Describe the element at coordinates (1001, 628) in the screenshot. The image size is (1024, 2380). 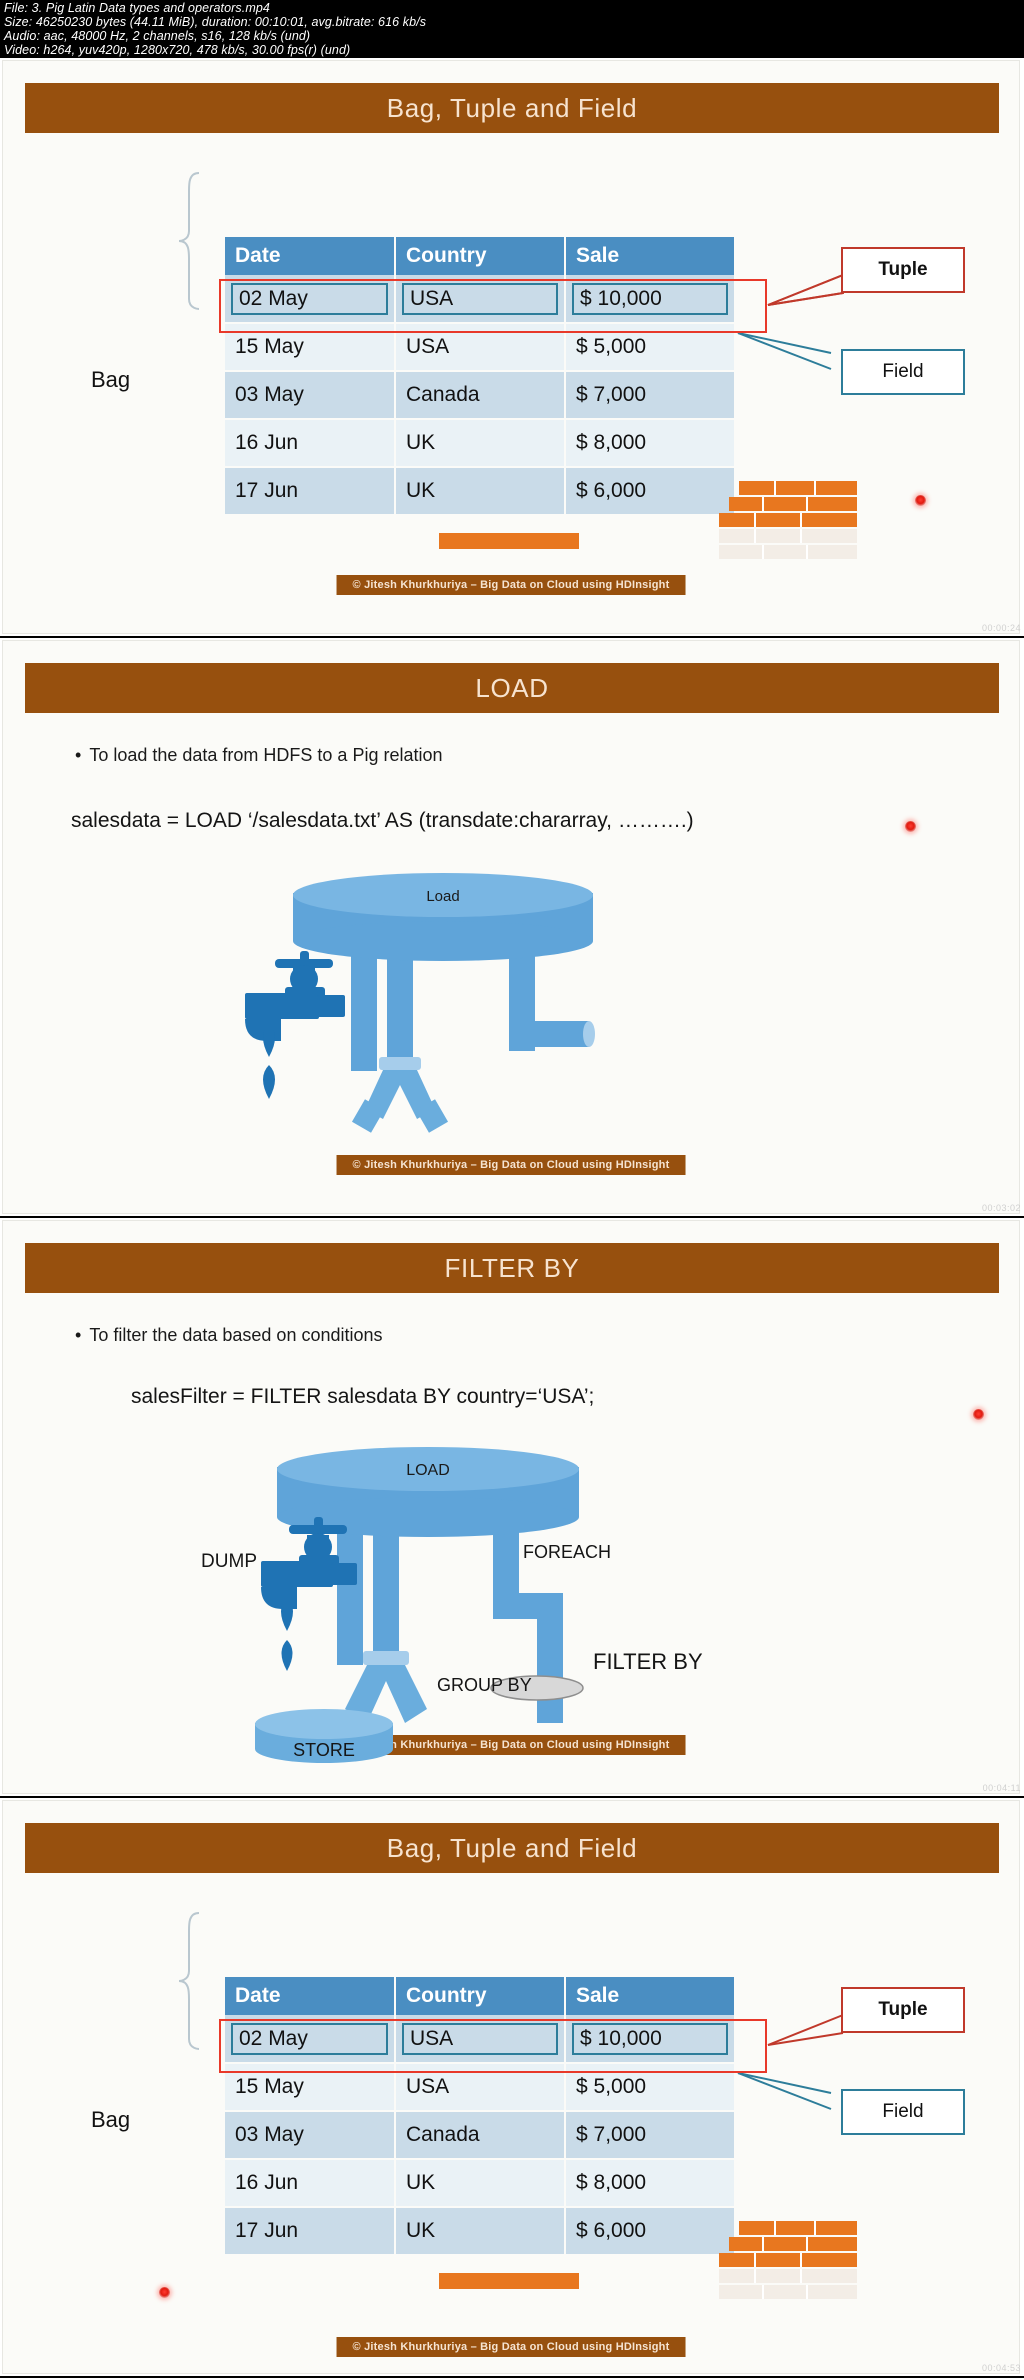
I see `thumbnail-1-timecode: 00:00:24` at that location.